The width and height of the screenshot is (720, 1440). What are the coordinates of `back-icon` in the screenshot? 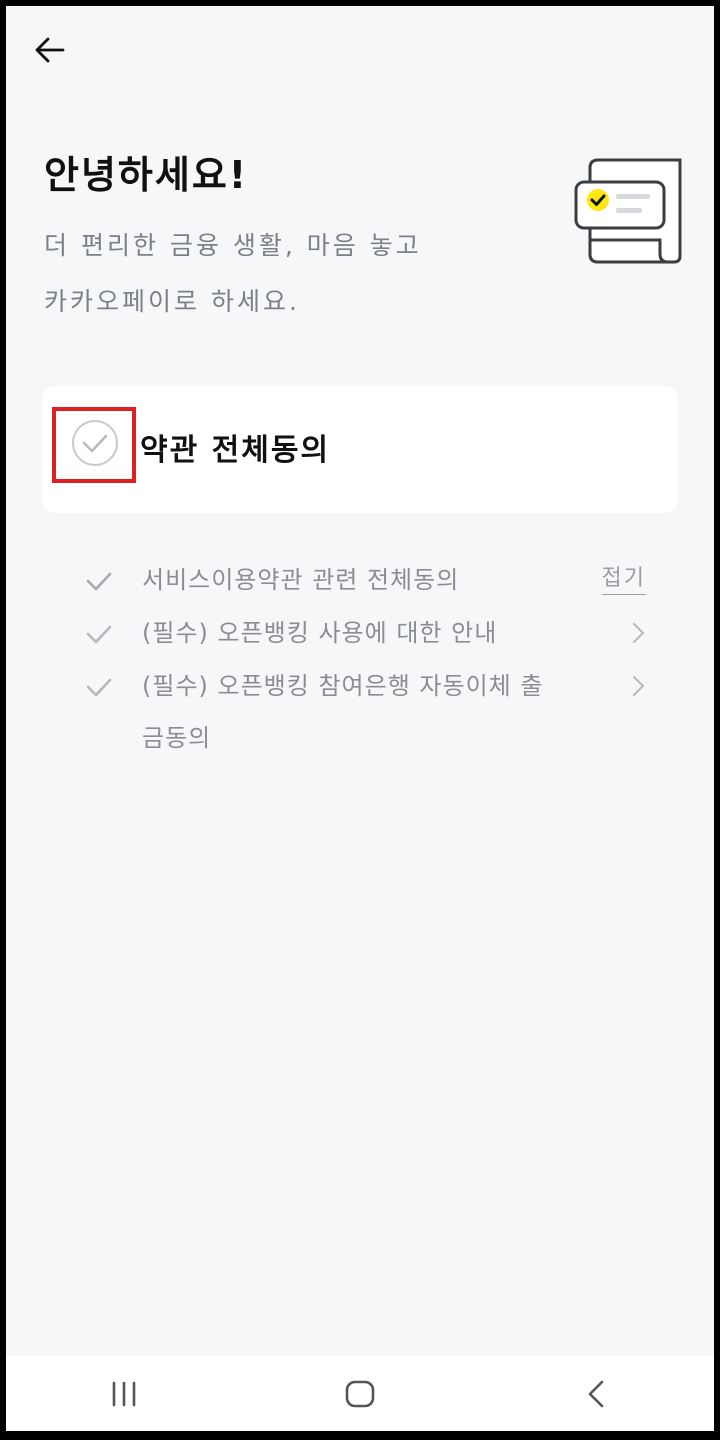 It's located at (596, 1393).